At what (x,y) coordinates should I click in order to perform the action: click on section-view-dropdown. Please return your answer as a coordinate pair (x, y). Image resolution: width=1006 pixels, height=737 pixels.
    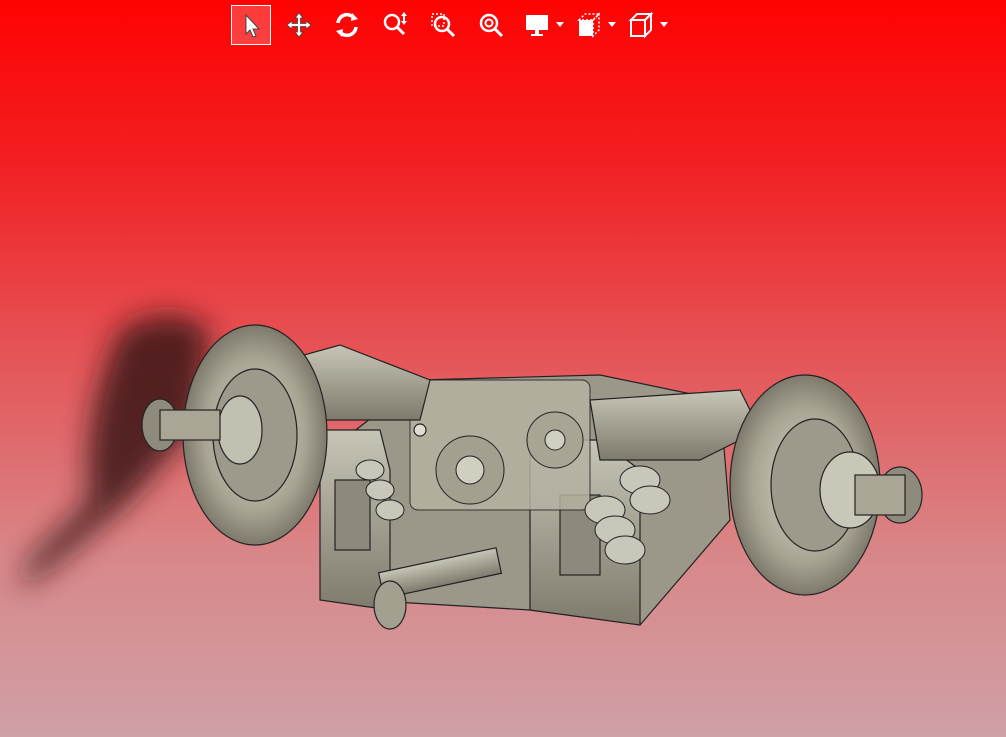
    Looking at the image, I should click on (612, 25).